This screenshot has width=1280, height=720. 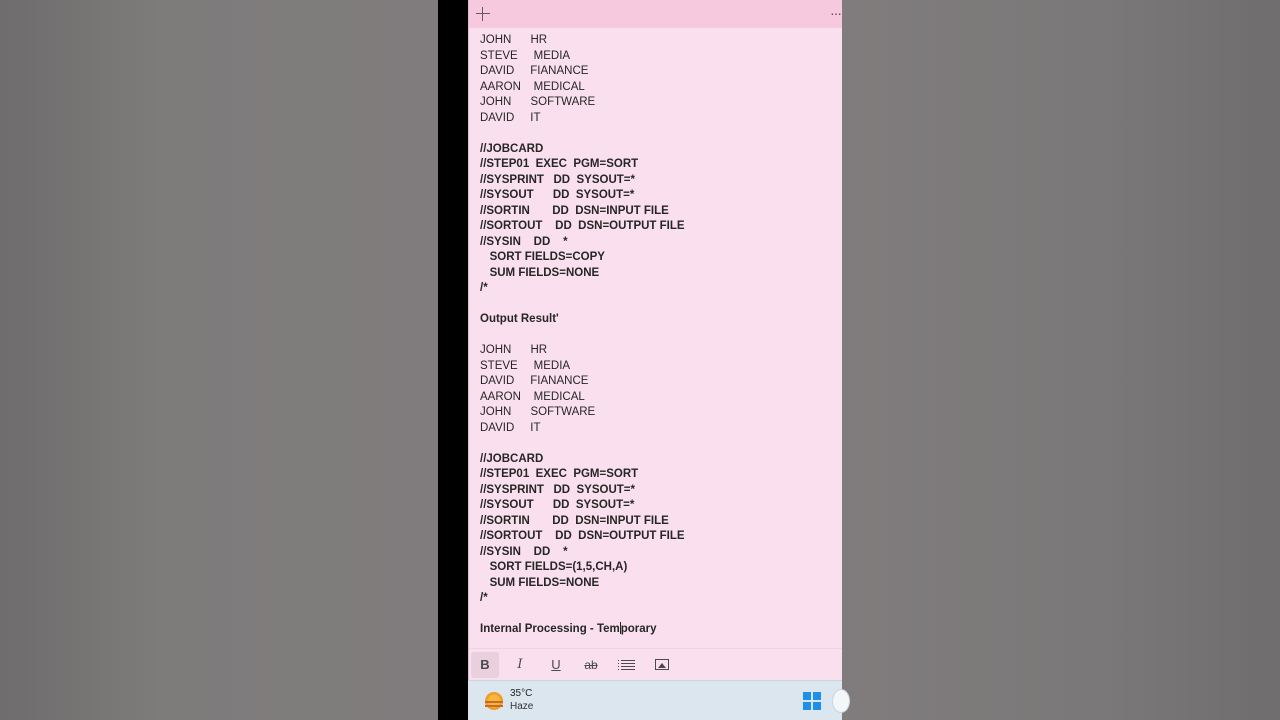 I want to click on plus-icon, so click(x=483, y=14).